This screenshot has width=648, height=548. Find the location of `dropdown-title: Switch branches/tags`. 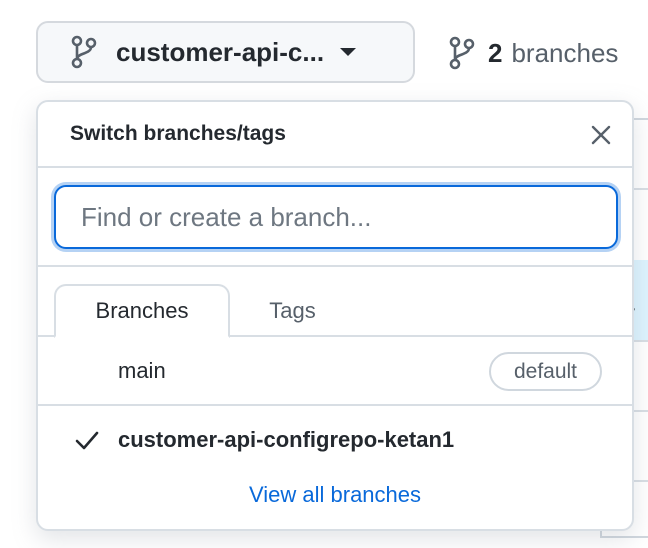

dropdown-title: Switch branches/tags is located at coordinates (178, 133).